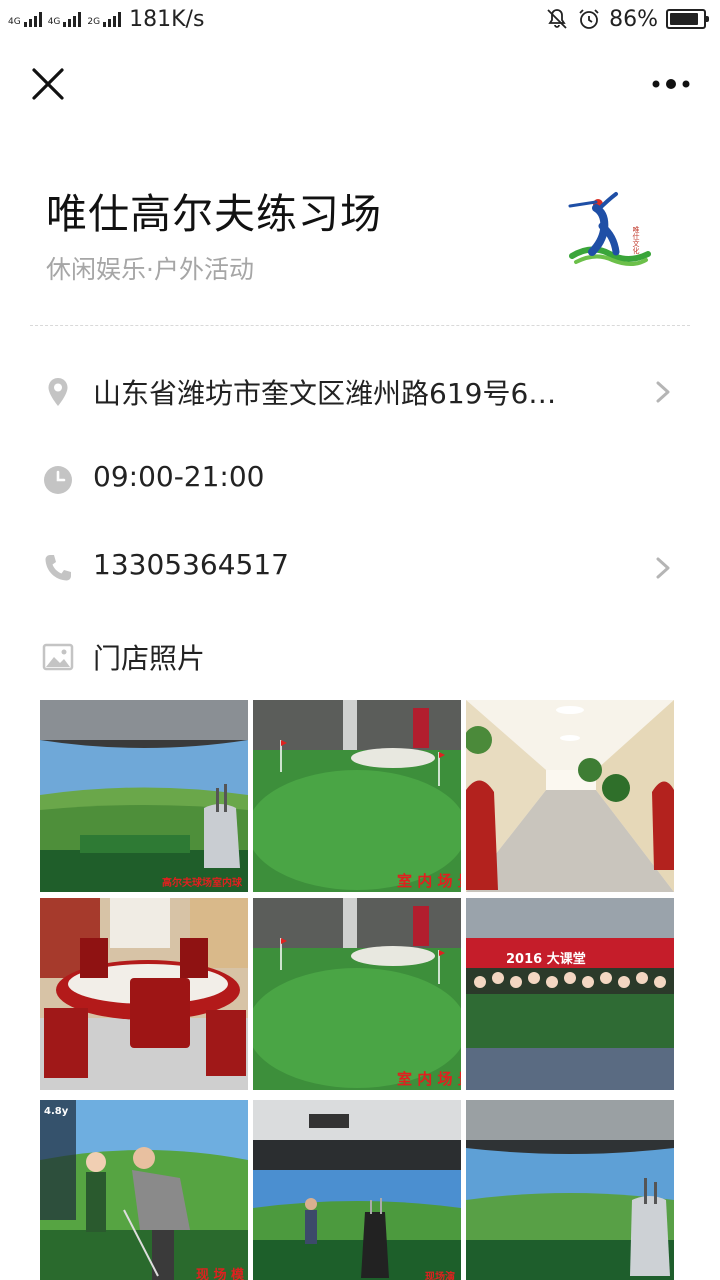 This screenshot has height=1280, width=720. I want to click on signal-icon: 2G, so click(104, 19).